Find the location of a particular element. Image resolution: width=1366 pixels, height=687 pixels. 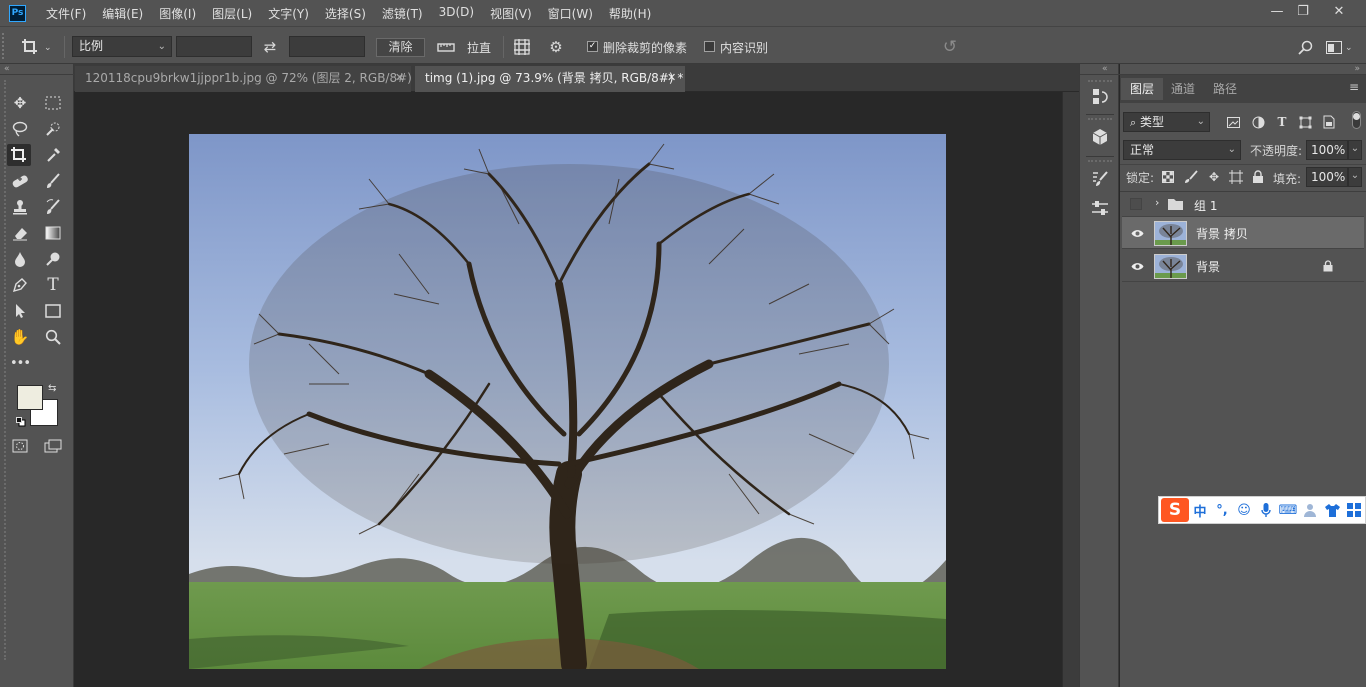

history-brush-tool-icon is located at coordinates (53, 207).